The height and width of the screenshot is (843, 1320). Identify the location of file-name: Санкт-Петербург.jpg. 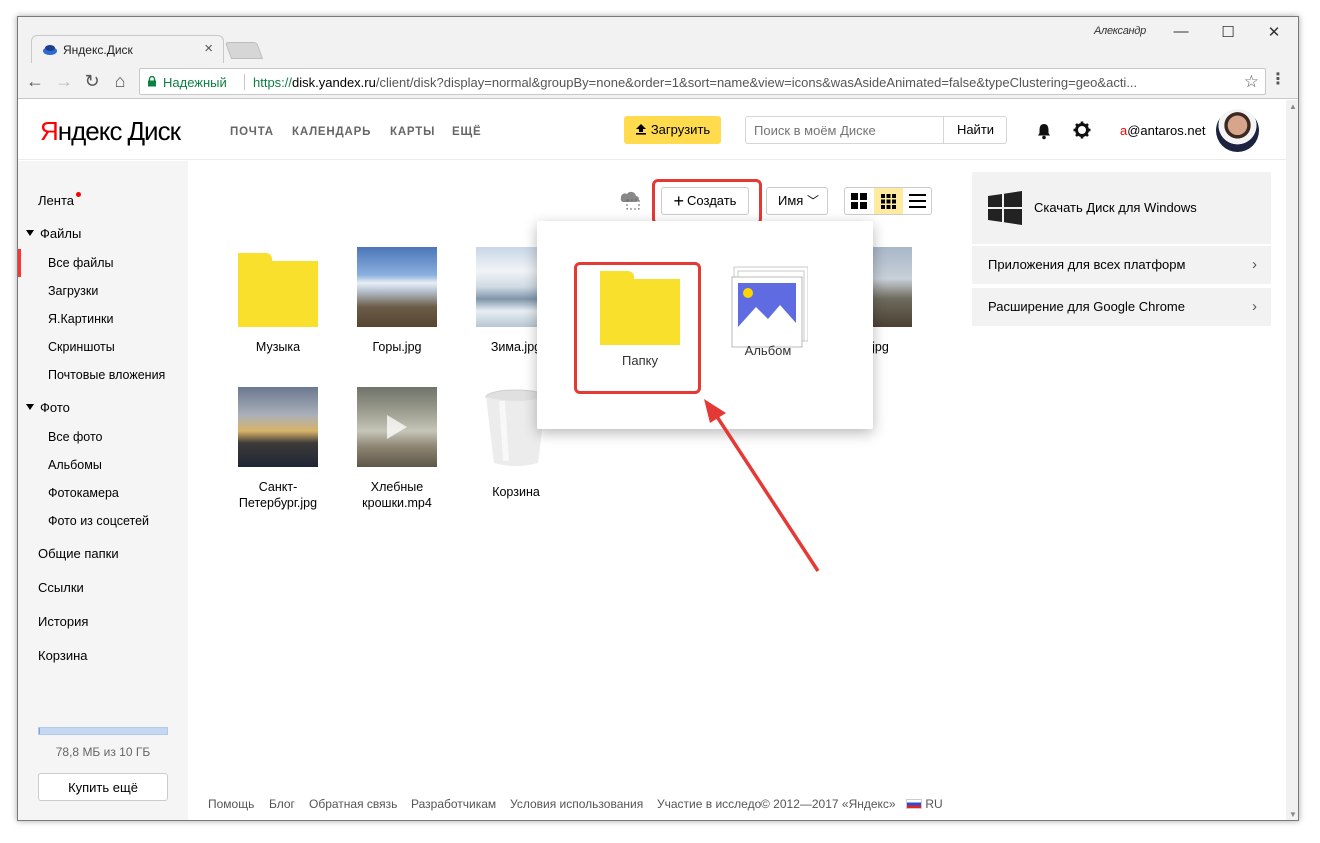
(278, 495).